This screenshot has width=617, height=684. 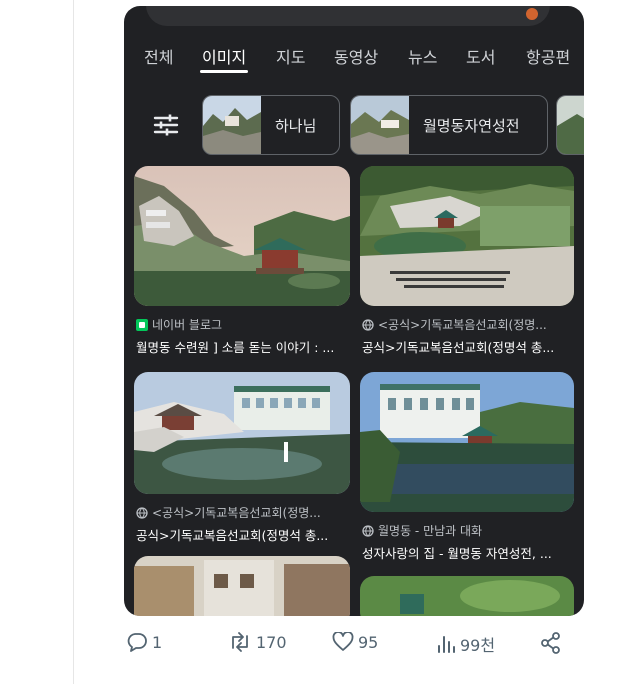 What do you see at coordinates (137, 642) in the screenshot?
I see `reply-icon` at bounding box center [137, 642].